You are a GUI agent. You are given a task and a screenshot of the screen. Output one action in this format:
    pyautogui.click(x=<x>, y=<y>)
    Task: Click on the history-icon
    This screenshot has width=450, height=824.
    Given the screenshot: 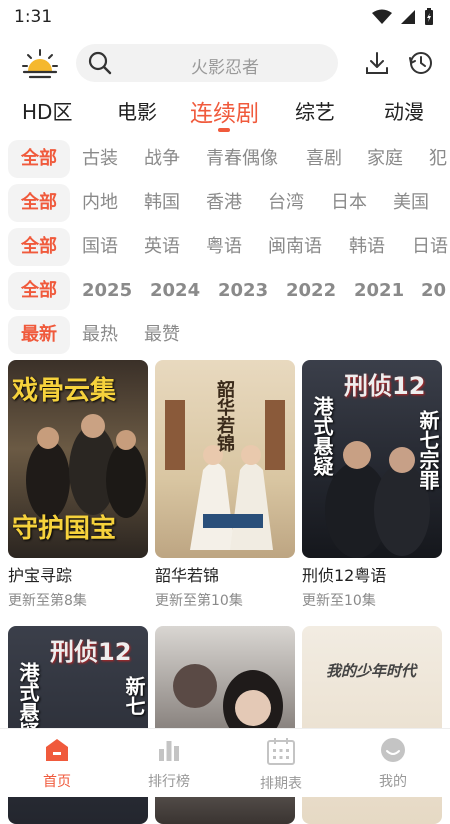 What is the action you would take?
    pyautogui.click(x=421, y=63)
    